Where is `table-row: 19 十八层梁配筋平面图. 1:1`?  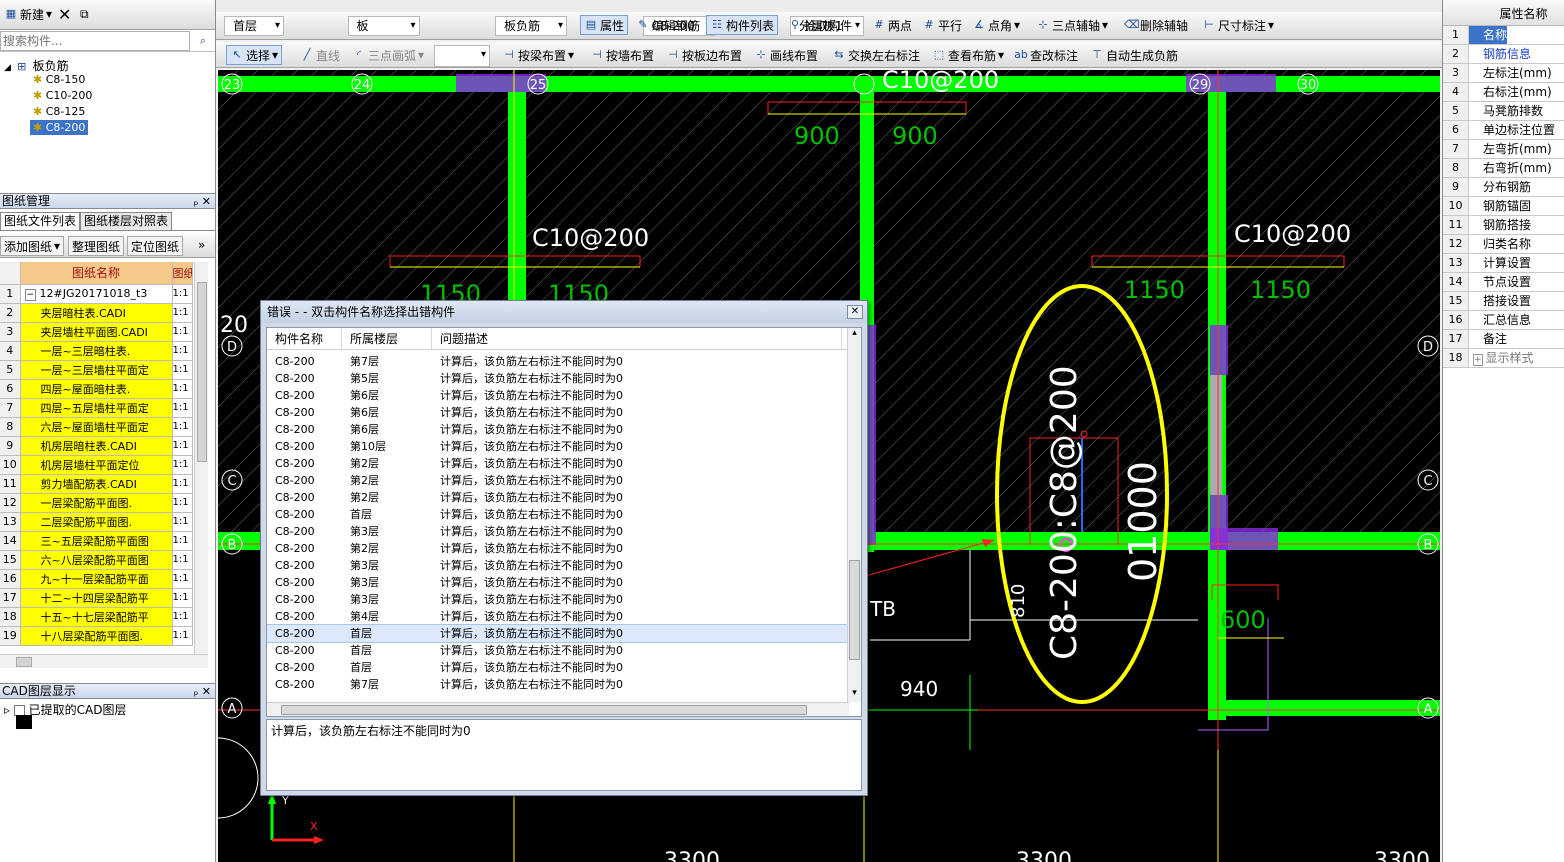 table-row: 19 十八层梁配筋平面图. 1:1 is located at coordinates (96, 636).